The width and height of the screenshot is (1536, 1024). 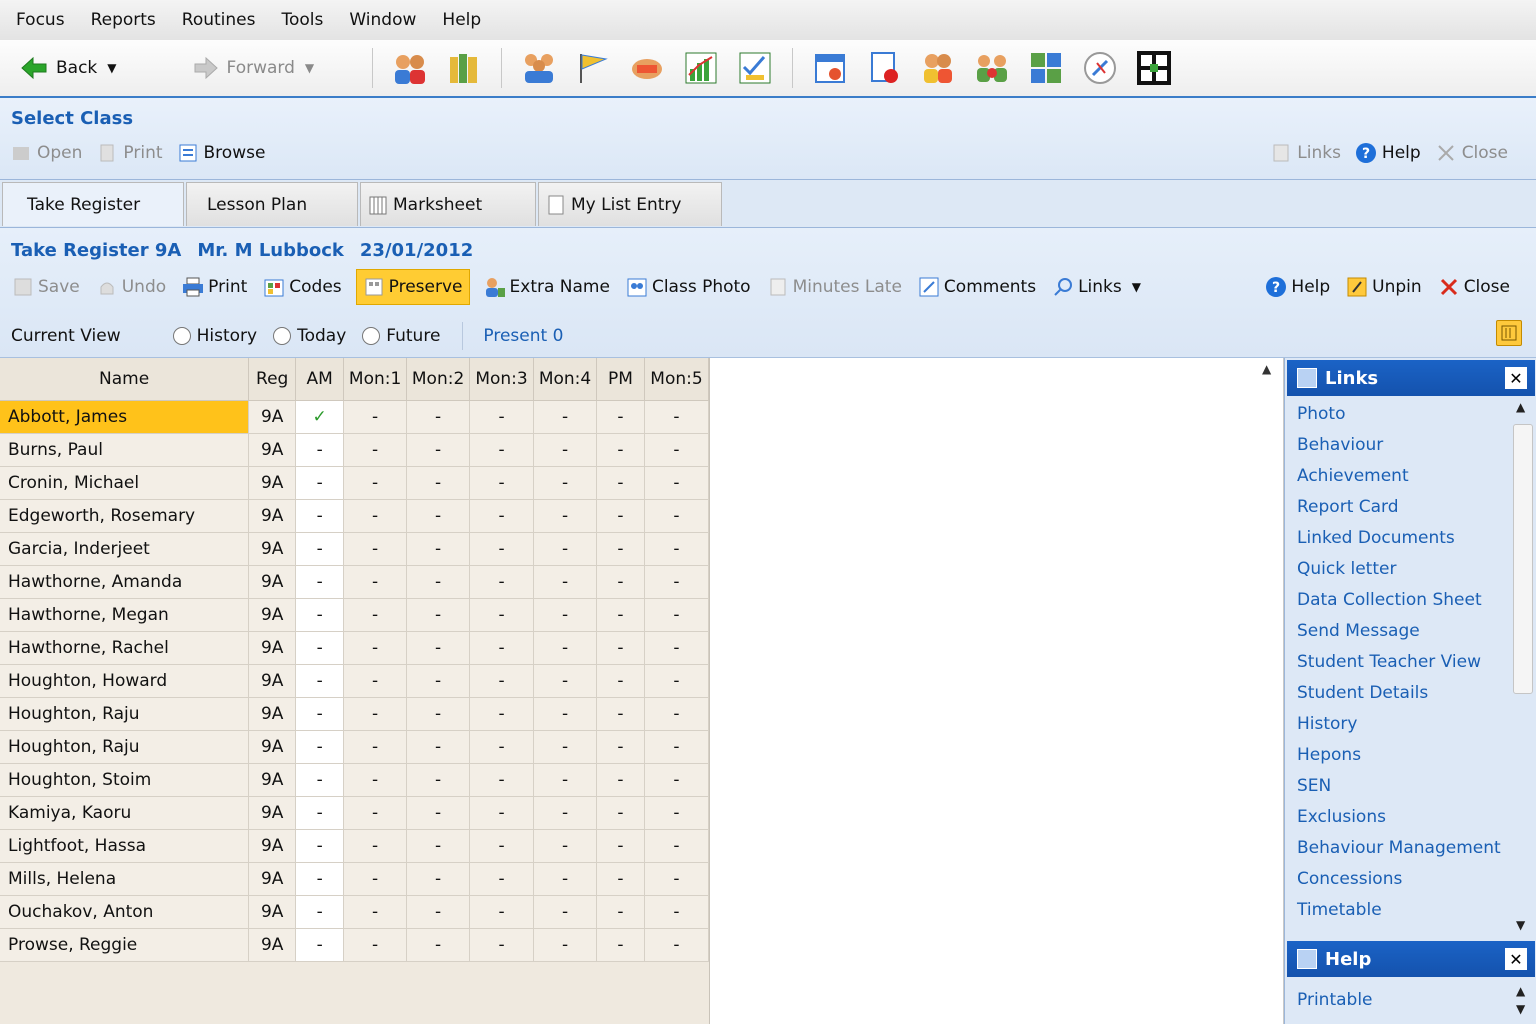 I want to click on col-reg-header: Reg, so click(x=272, y=379).